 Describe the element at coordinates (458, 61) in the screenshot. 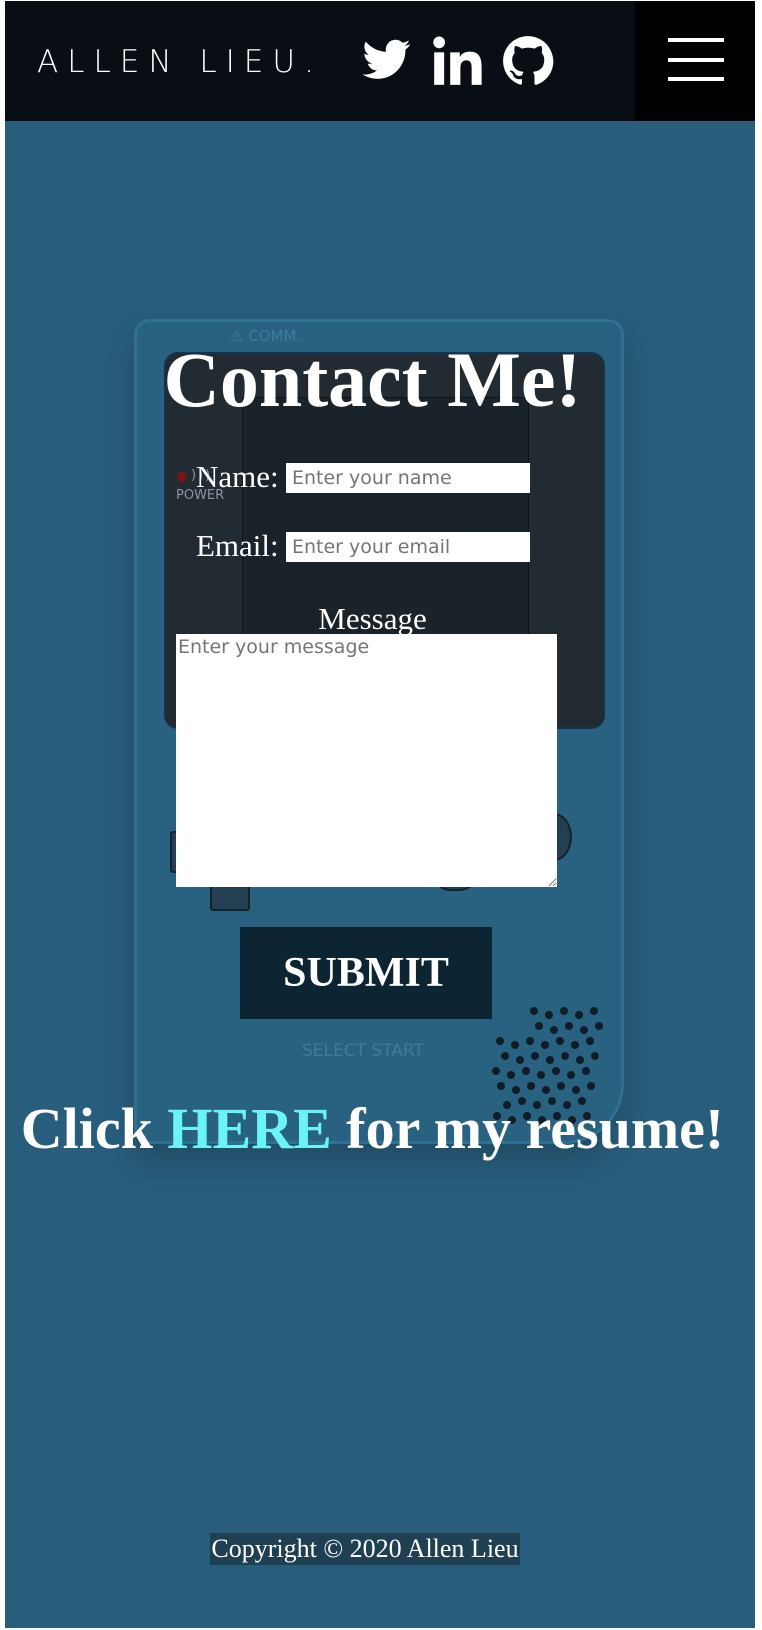

I see `linkedin-icon` at that location.